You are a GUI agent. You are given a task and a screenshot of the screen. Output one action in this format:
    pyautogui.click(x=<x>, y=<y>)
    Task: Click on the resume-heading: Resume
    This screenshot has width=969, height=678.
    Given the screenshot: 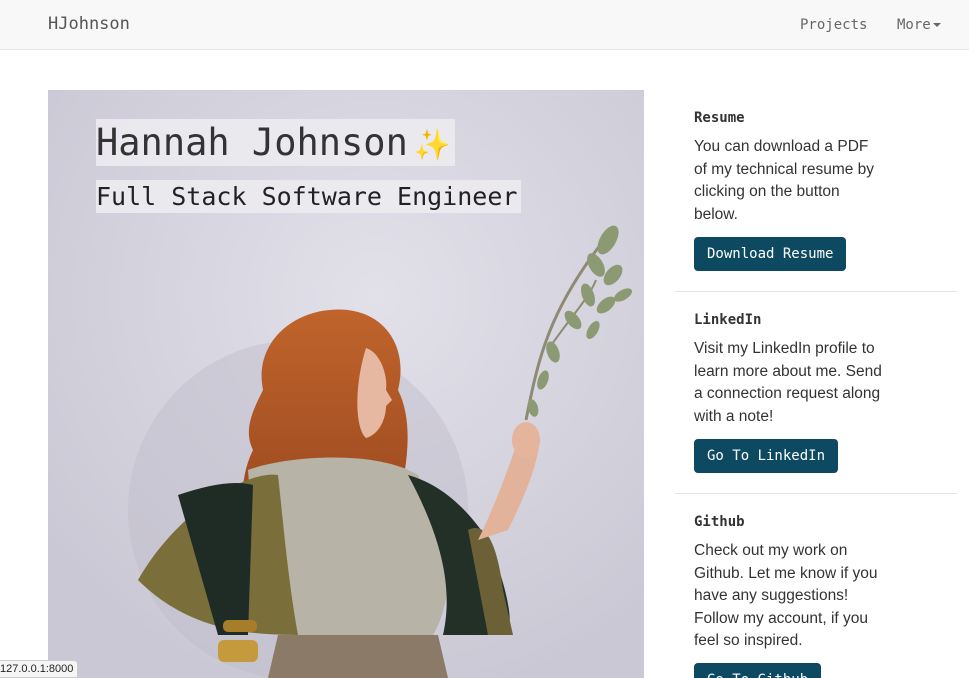 What is the action you would take?
    pyautogui.click(x=719, y=118)
    